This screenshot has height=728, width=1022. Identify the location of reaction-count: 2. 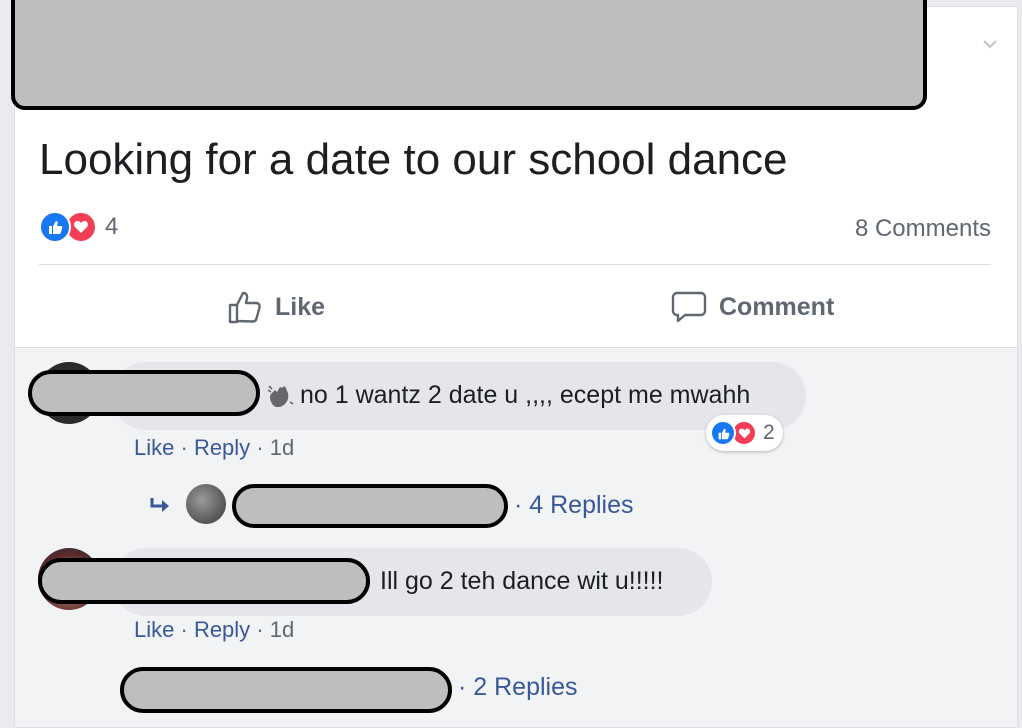
(769, 432).